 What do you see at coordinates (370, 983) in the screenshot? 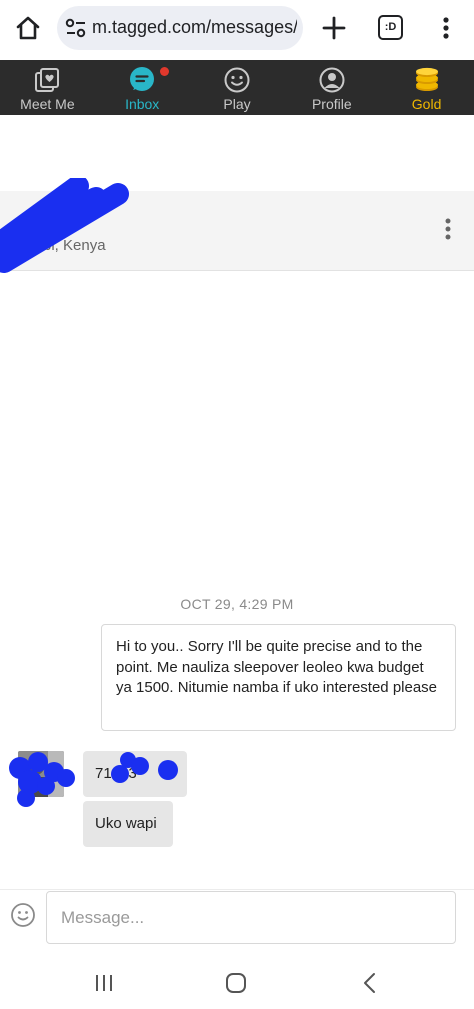
I see `back-icon` at bounding box center [370, 983].